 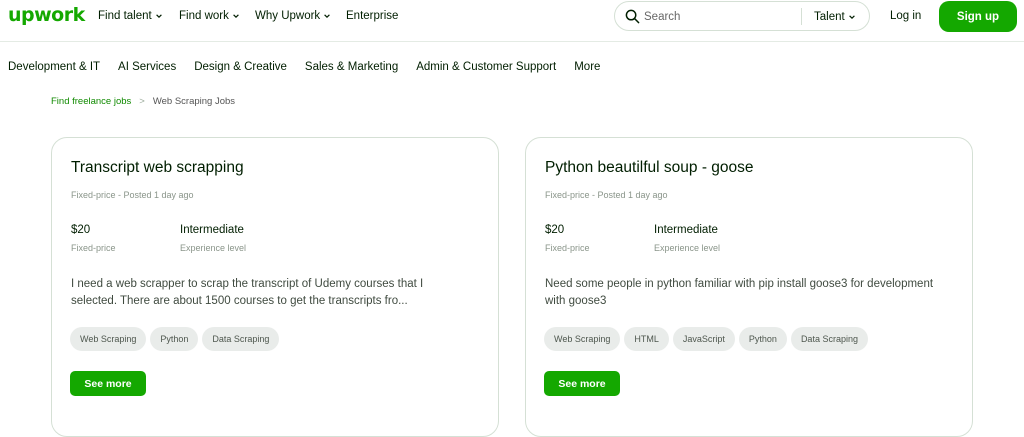 I want to click on job-title: Transcript web scrapping, so click(x=157, y=168).